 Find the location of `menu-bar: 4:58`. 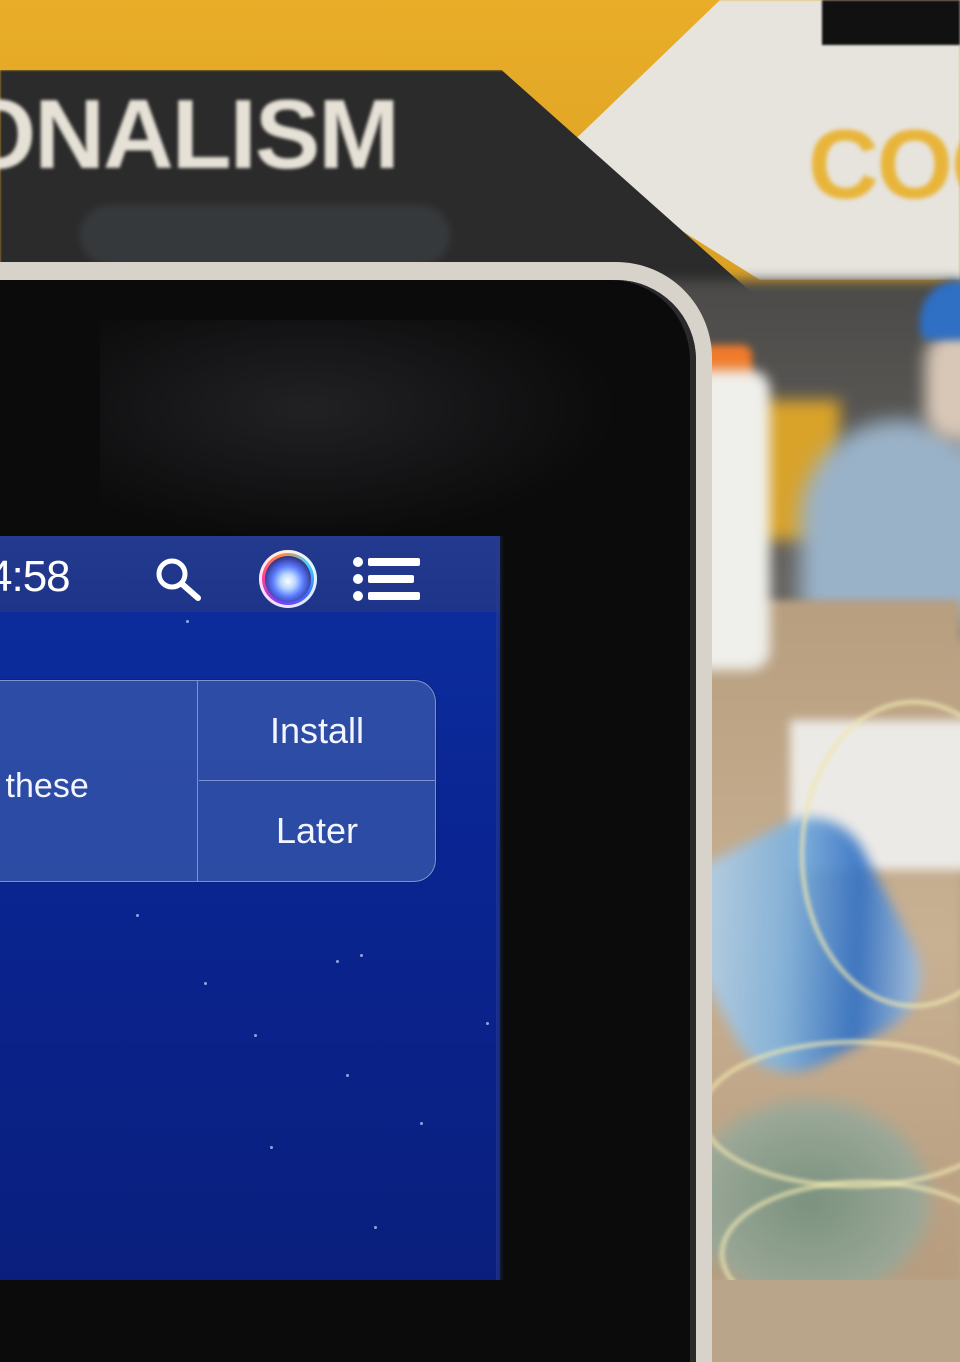

menu-bar: 4:58 is located at coordinates (250, 574).